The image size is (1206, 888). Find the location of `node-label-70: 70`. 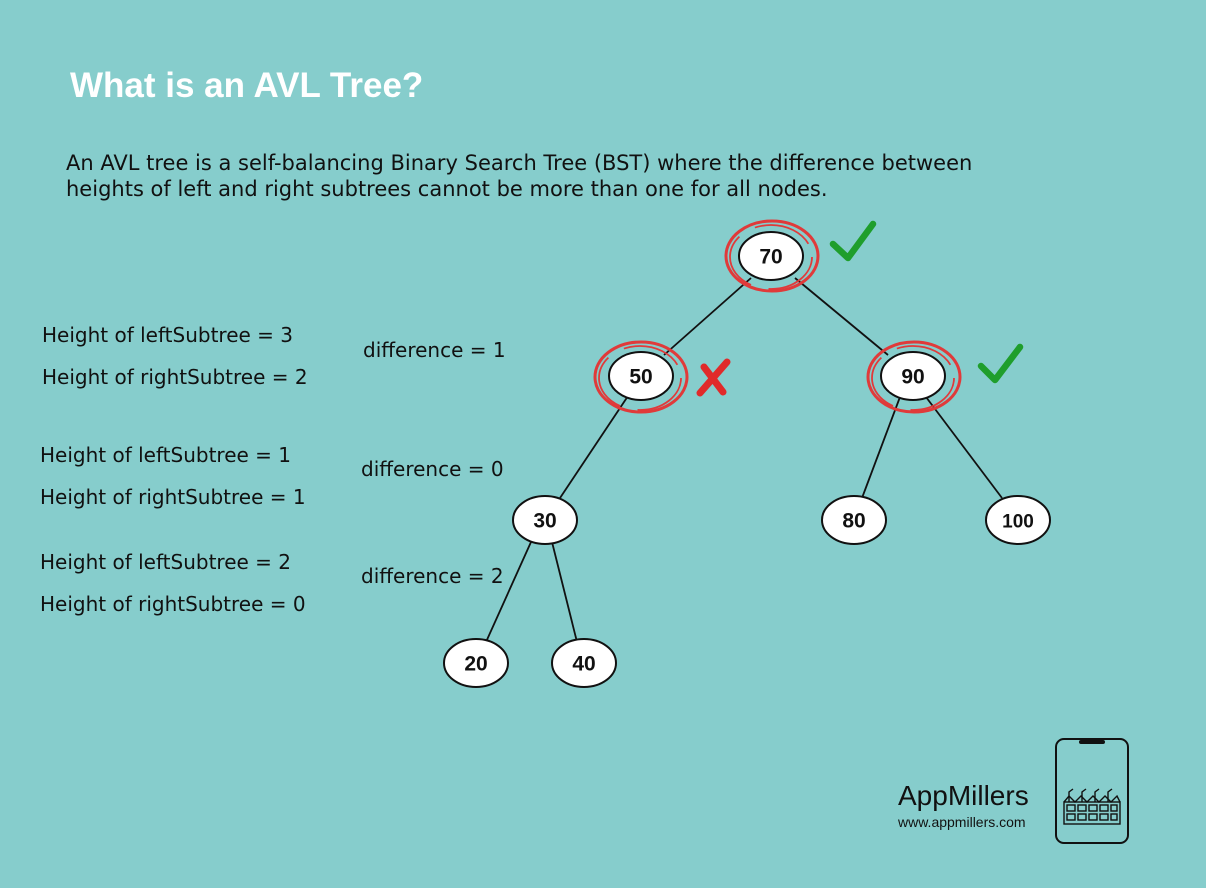

node-label-70: 70 is located at coordinates (770, 257).